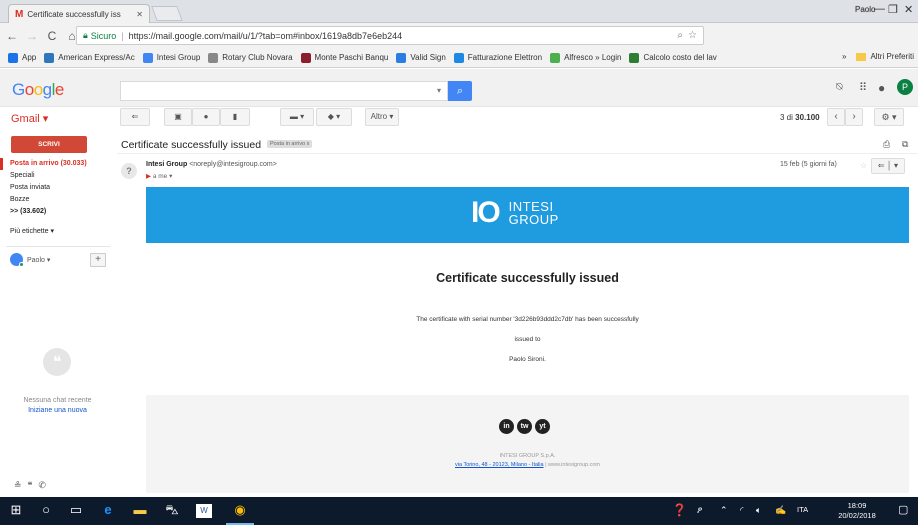 The height and width of the screenshot is (525, 918). Describe the element at coordinates (58, 246) in the screenshot. I see `sidebar-divider` at that location.